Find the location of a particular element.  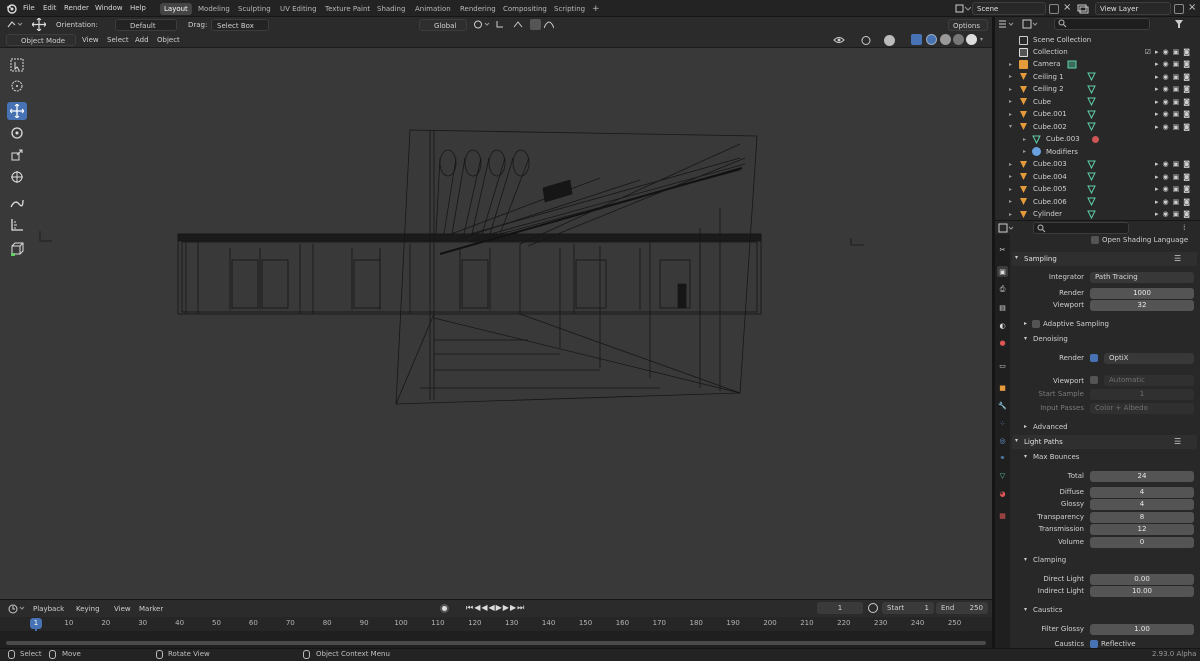

orientation-dropdown: Default is located at coordinates (146, 25).